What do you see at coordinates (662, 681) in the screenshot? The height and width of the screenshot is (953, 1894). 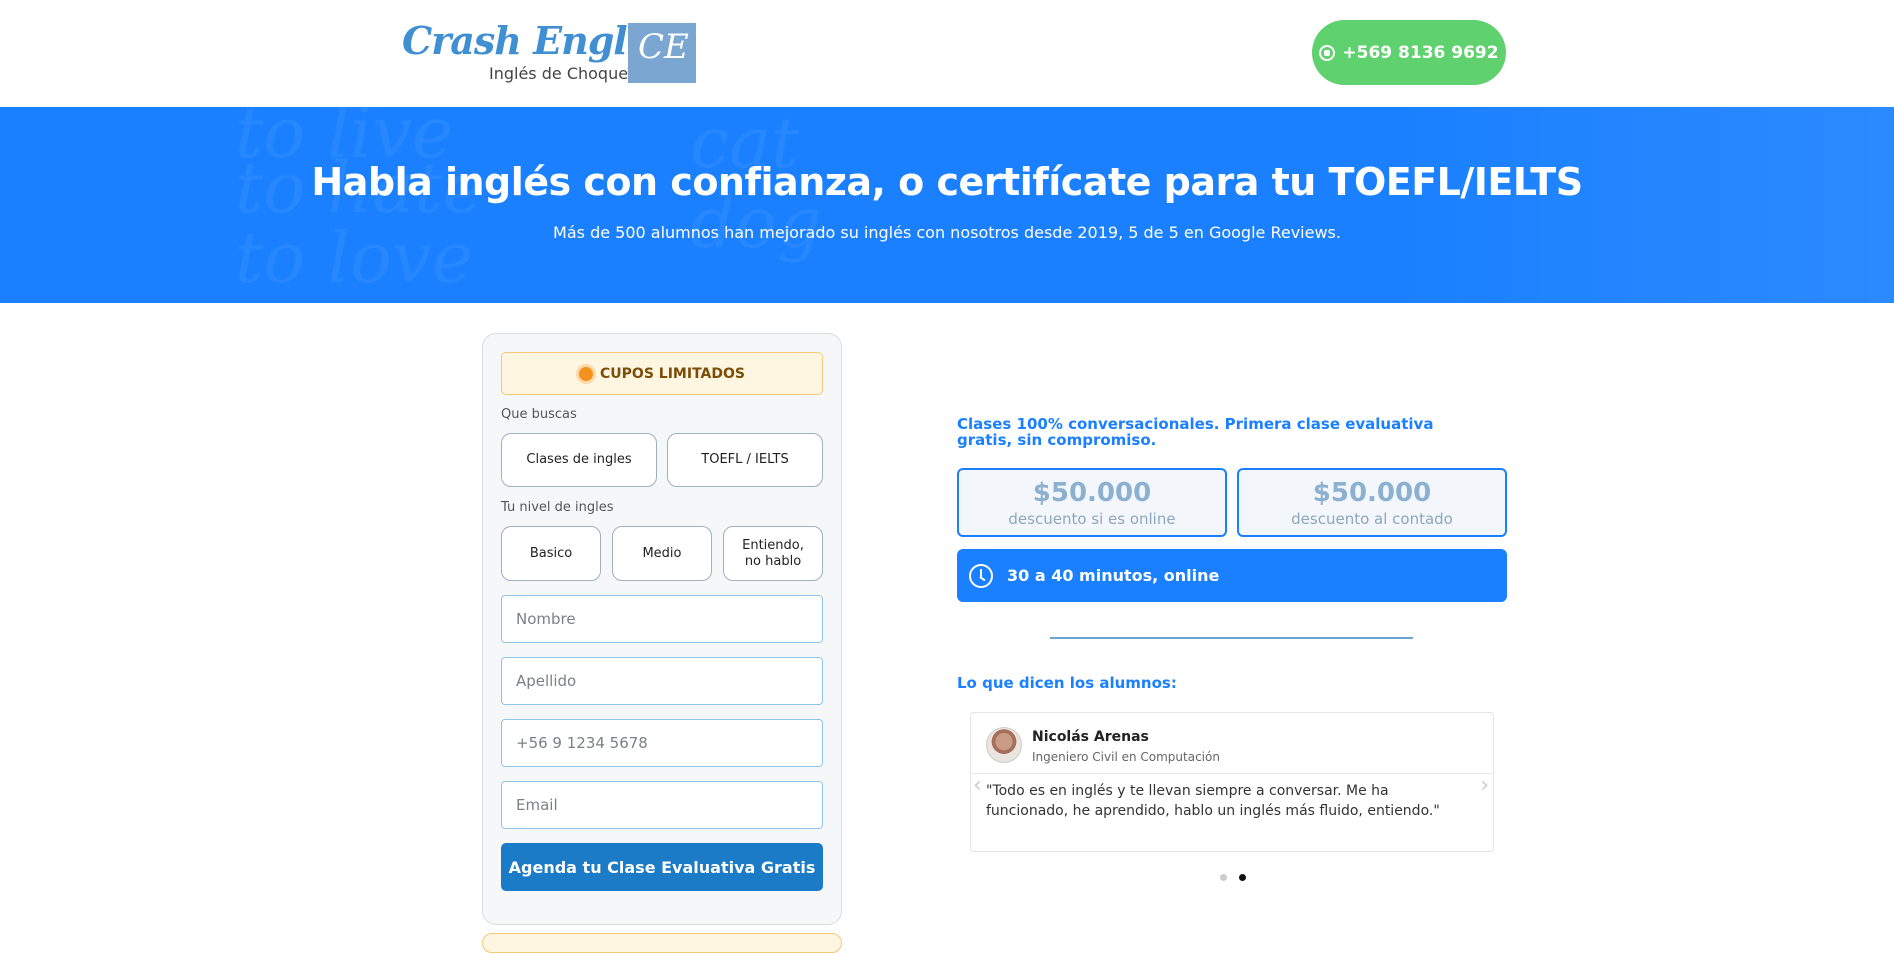 I see `last-name-field` at bounding box center [662, 681].